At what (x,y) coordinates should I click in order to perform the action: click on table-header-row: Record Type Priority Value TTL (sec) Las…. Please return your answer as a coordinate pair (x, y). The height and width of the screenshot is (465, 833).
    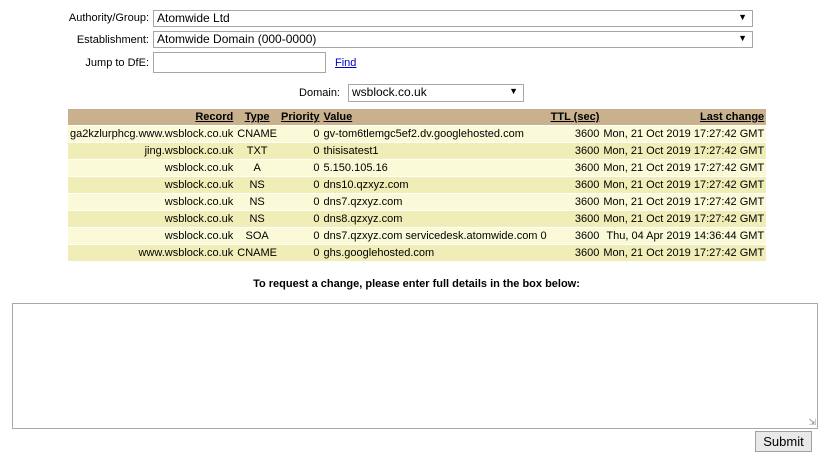
    Looking at the image, I should click on (417, 117).